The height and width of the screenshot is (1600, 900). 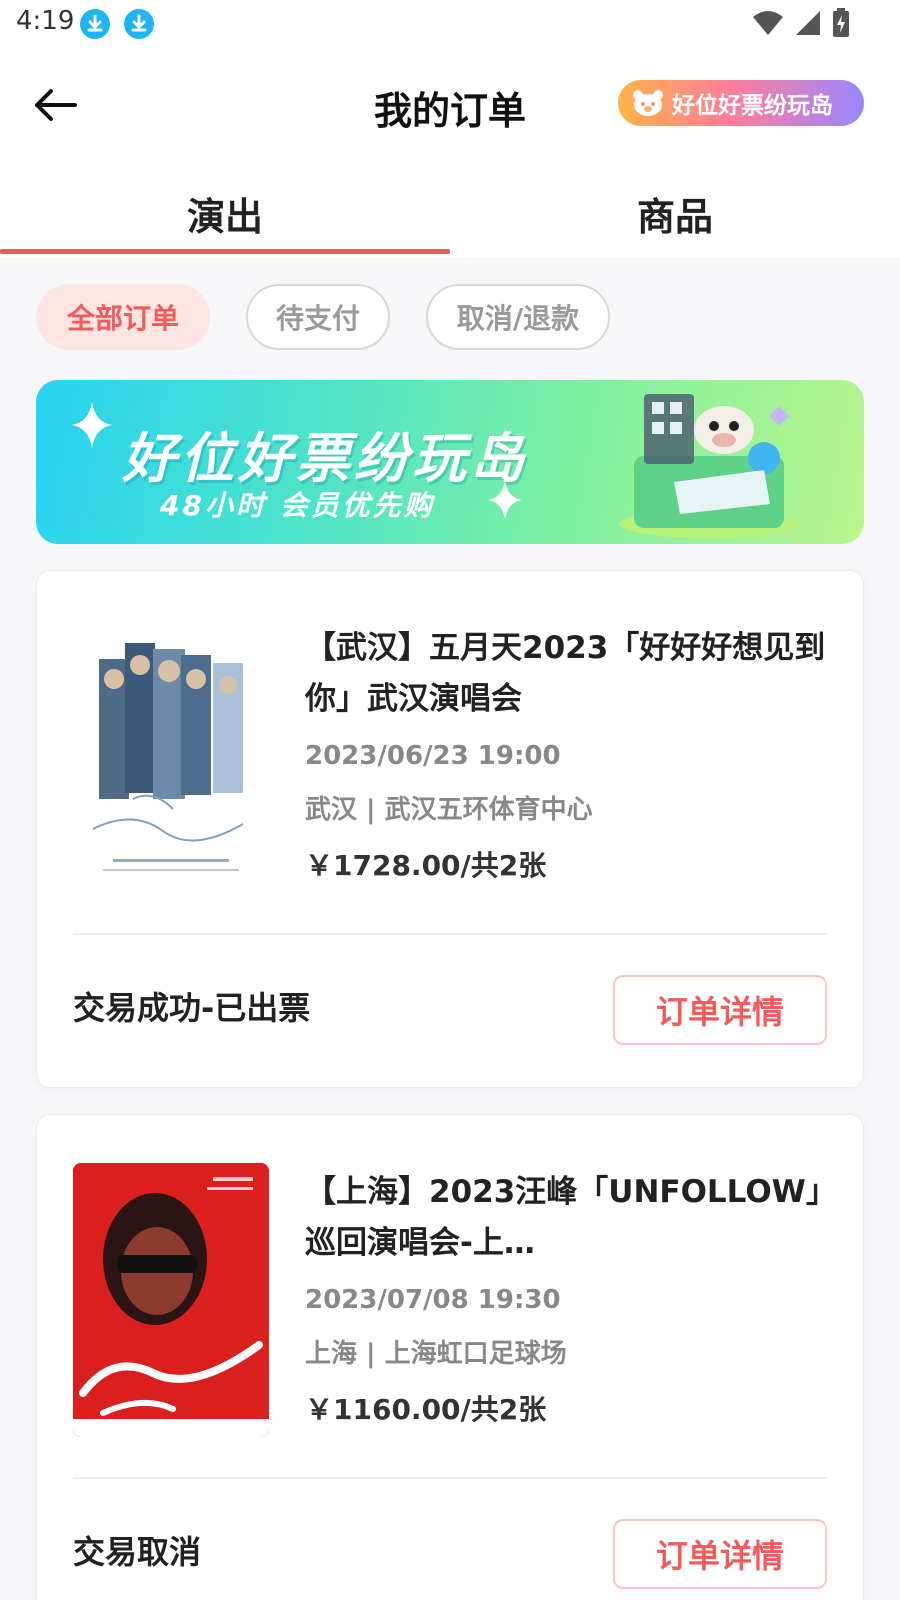 What do you see at coordinates (768, 23) in the screenshot?
I see `wifi-icon` at bounding box center [768, 23].